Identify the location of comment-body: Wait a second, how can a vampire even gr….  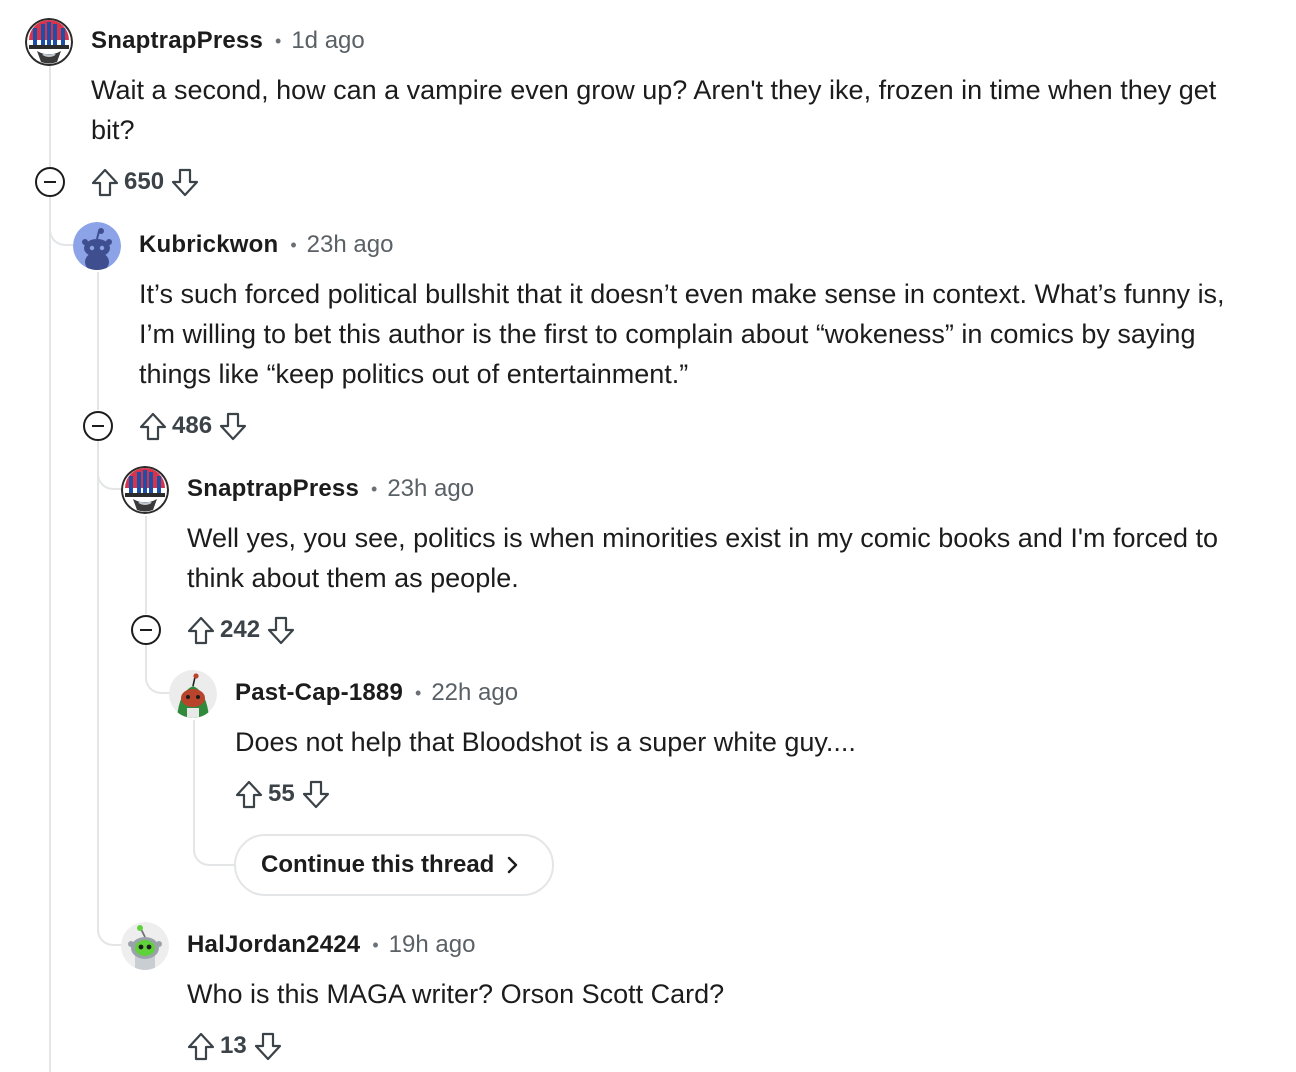
(654, 110).